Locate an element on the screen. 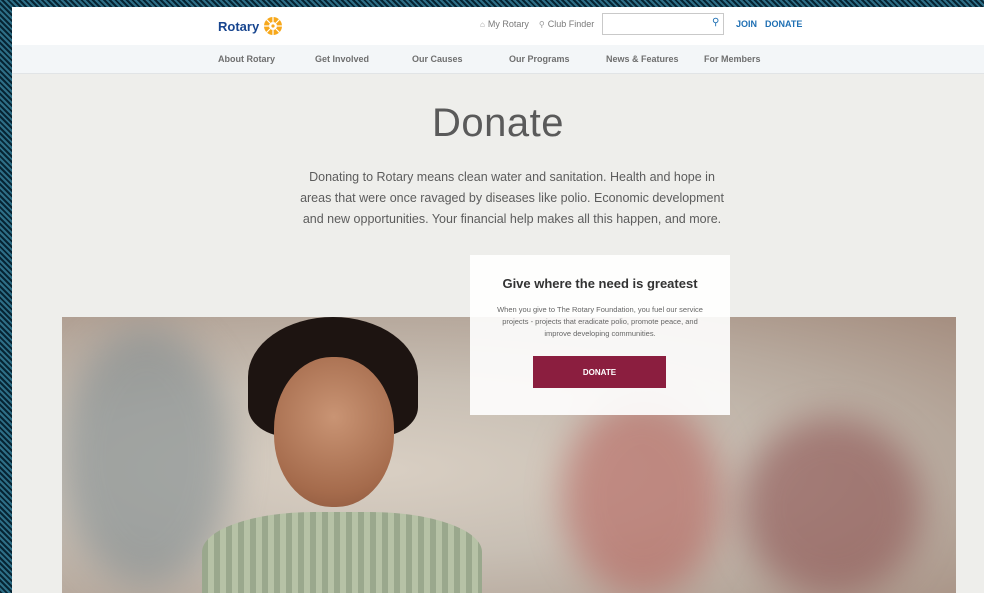 The width and height of the screenshot is (984, 593). nav-news-features: News & Features is located at coordinates (642, 59).